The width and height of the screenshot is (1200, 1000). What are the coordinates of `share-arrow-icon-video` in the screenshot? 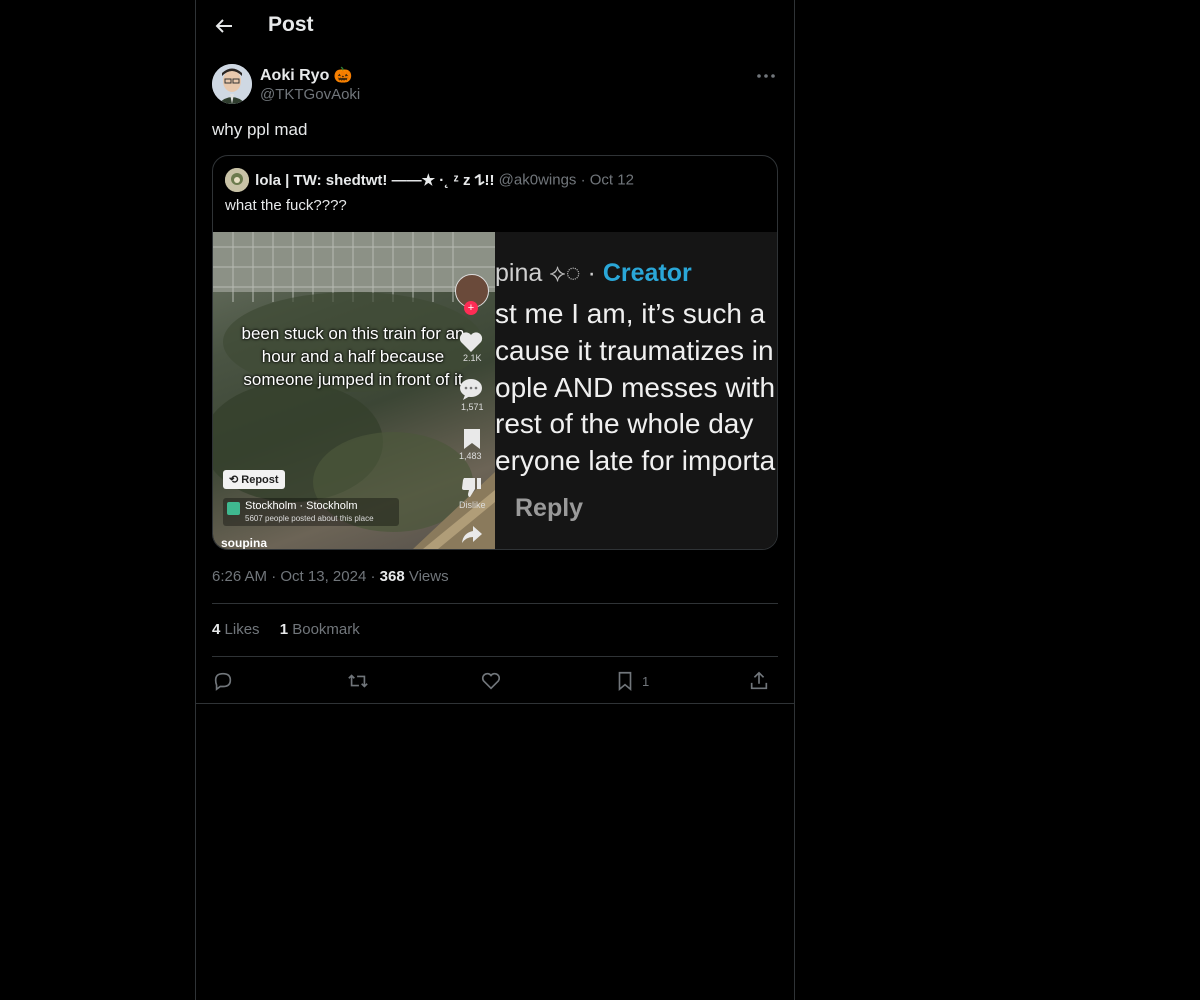 It's located at (472, 534).